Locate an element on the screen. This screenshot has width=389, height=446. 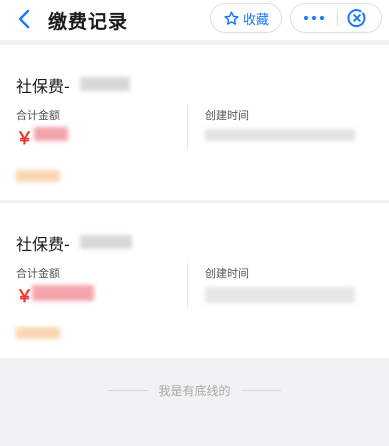
collect-label: 收藏 is located at coordinates (255, 20).